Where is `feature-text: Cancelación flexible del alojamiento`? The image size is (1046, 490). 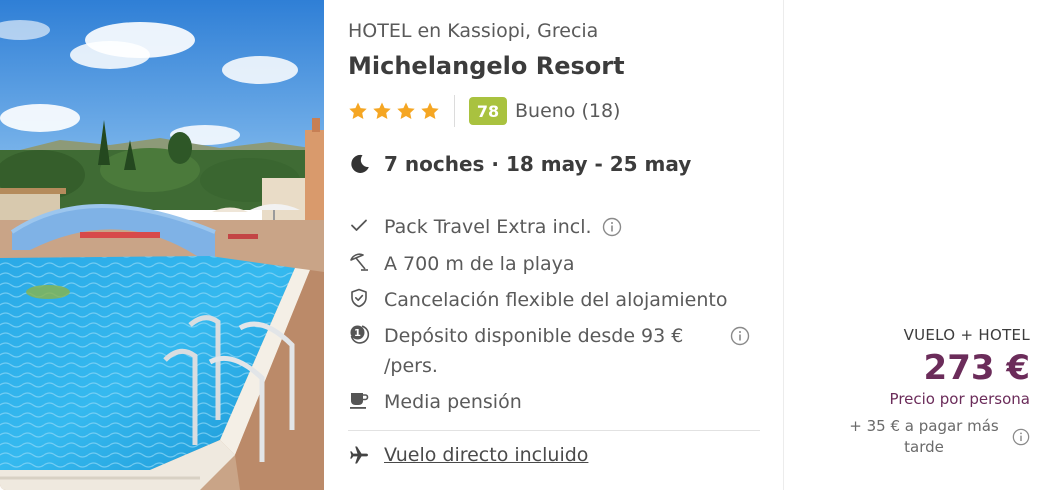
feature-text: Cancelación flexible del alojamiento is located at coordinates (556, 300).